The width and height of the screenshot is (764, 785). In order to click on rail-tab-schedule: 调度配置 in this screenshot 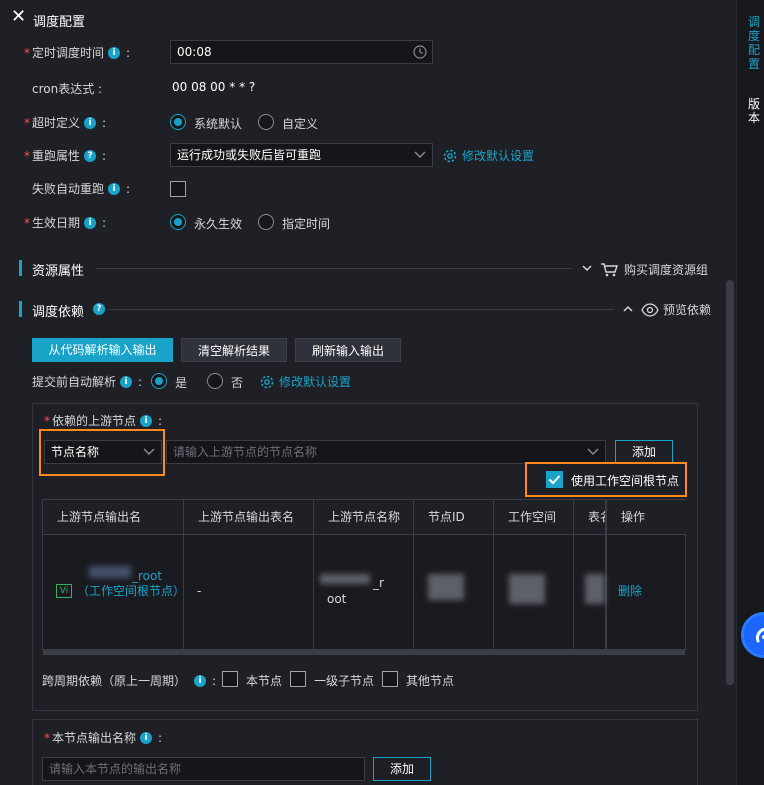, I will do `click(754, 43)`.